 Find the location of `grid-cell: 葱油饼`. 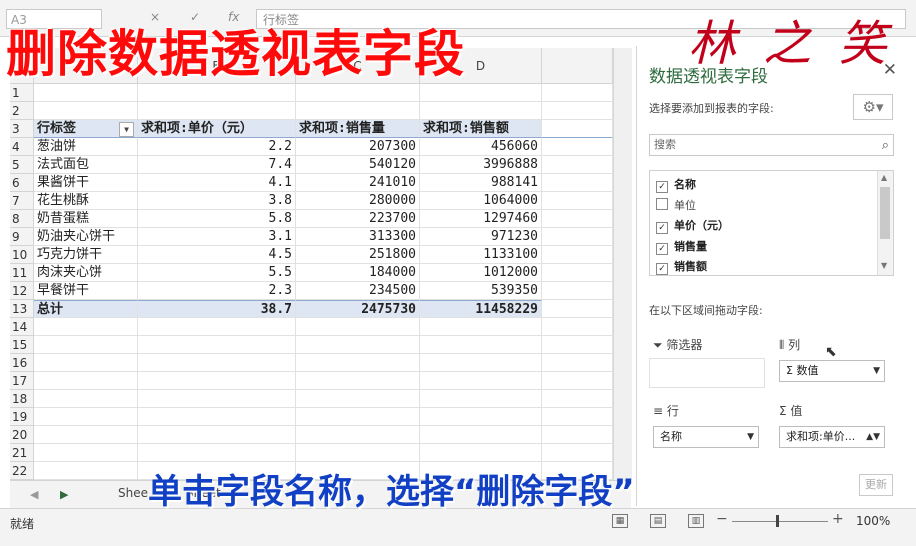

grid-cell: 葱油饼 is located at coordinates (86, 147).